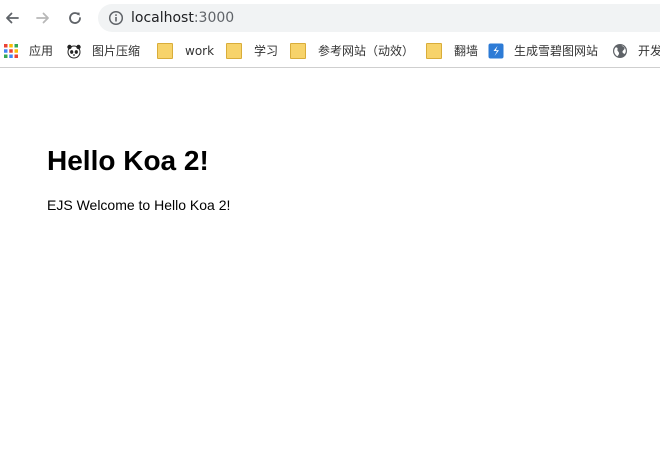 The image size is (660, 458). Describe the element at coordinates (556, 51) in the screenshot. I see `bookmark-label: 生成雪碧图网站` at that location.